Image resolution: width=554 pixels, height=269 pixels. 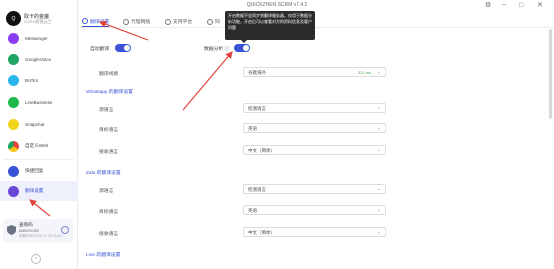 I want to click on arrow-to-sidebar, so click(x=40, y=208).